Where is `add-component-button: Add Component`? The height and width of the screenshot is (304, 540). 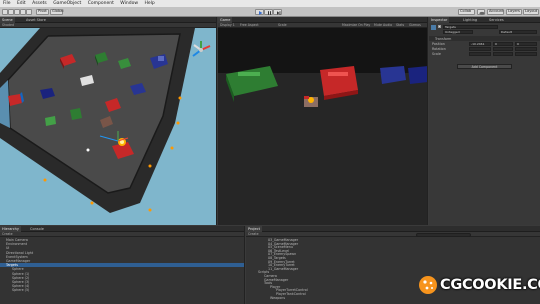 add-component-button: Add Component is located at coordinates (484, 66).